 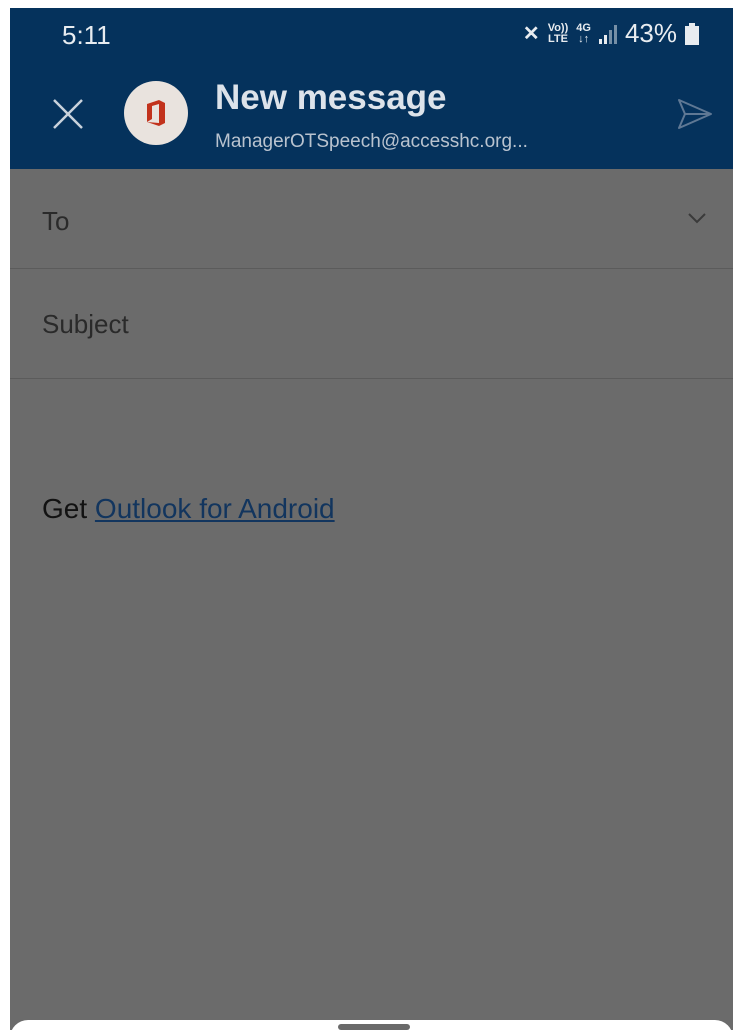 I want to click on vibrate-mute-icon: ✕, so click(x=531, y=34).